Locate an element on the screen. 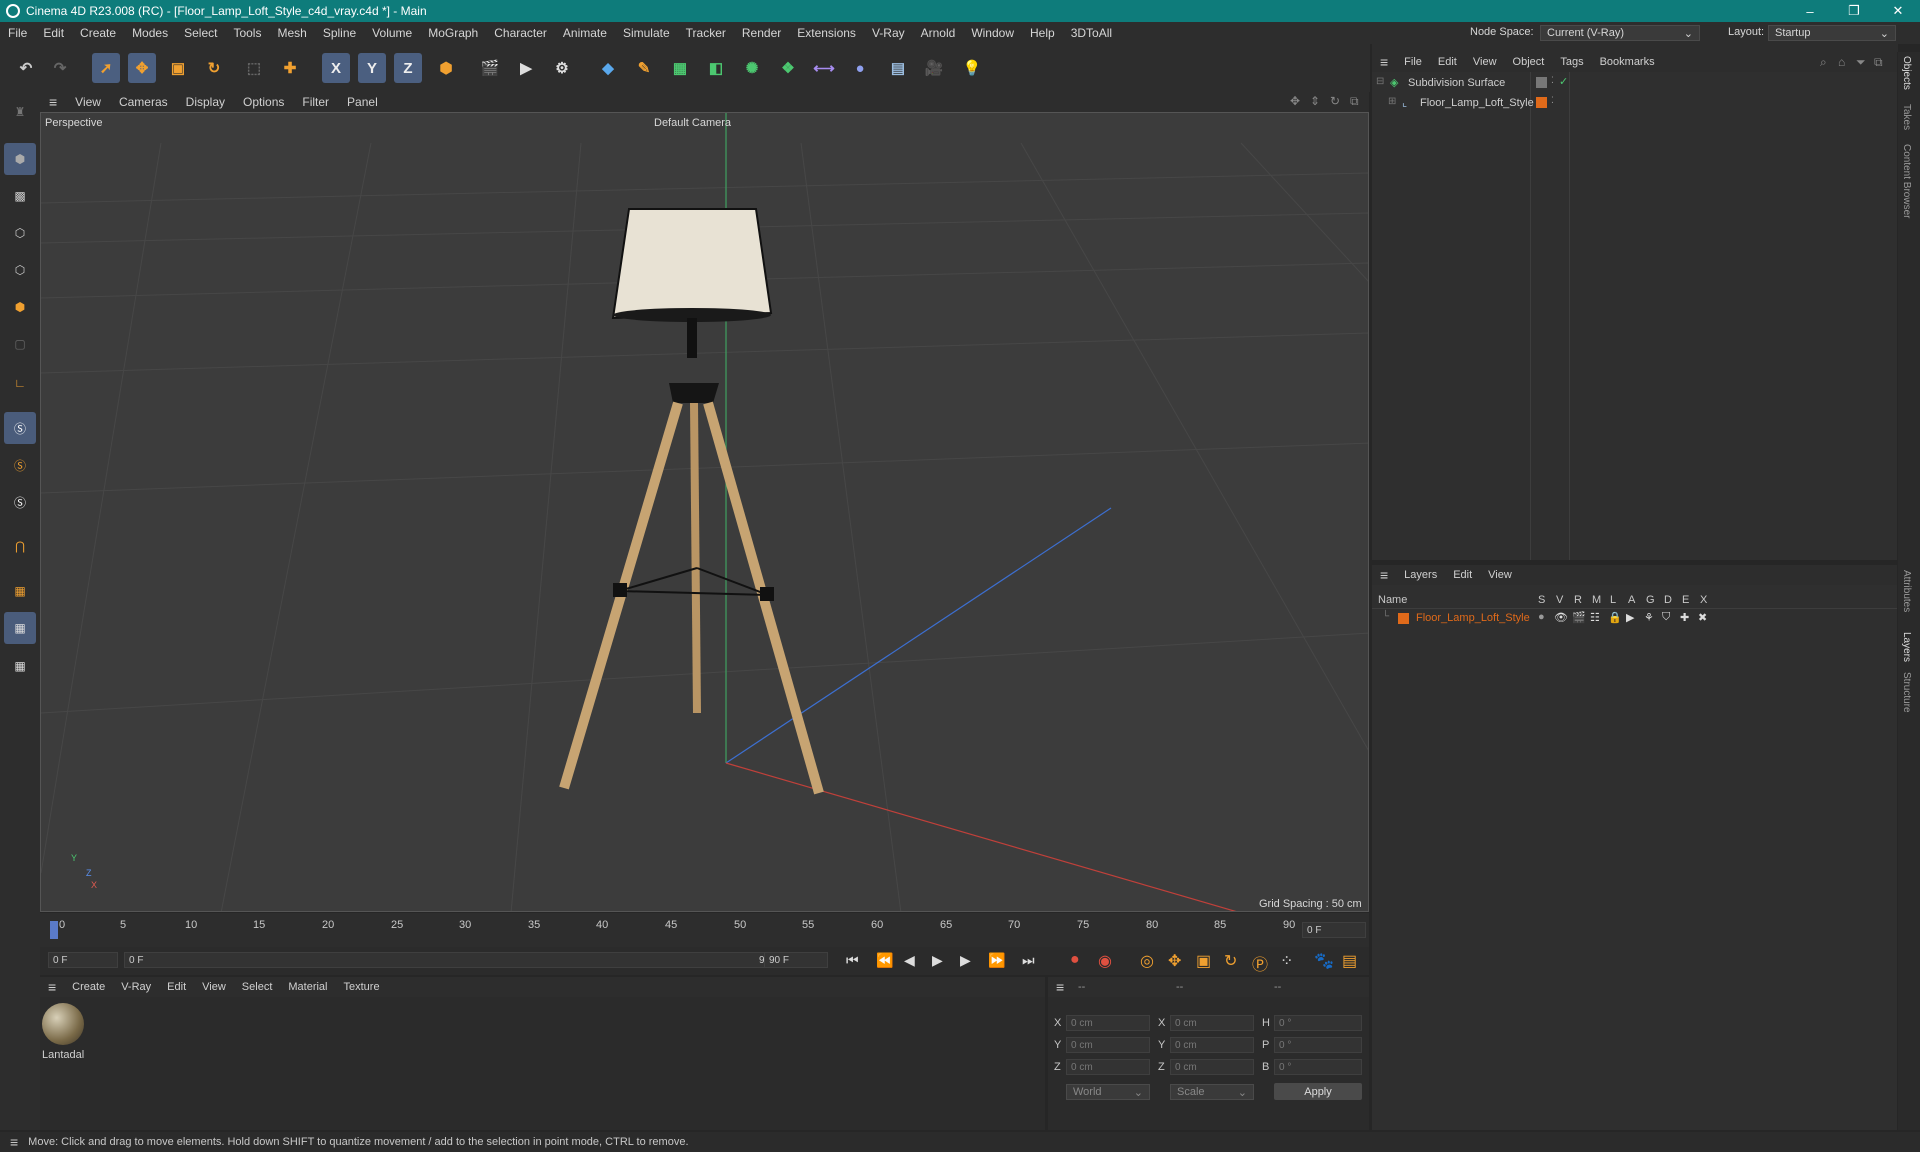 This screenshot has width=1920, height=1152. grid-icon: ▦ is located at coordinates (20, 628).